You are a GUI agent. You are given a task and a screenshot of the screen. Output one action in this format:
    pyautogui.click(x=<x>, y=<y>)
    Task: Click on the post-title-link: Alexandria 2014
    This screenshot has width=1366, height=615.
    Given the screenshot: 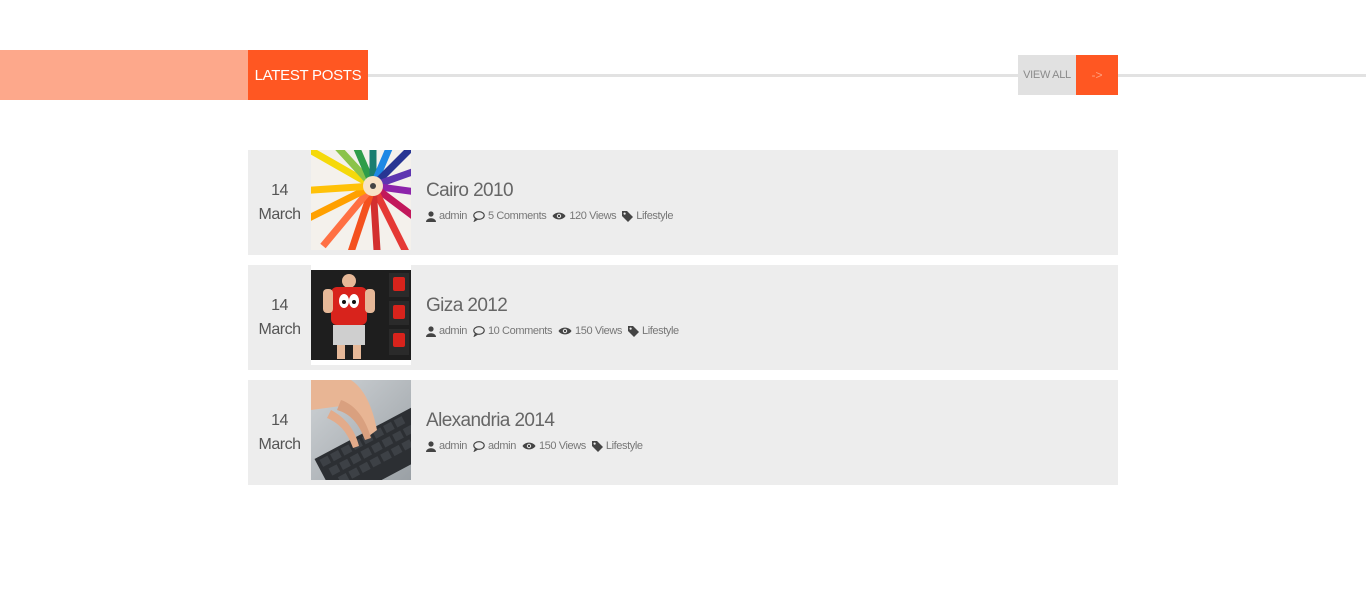 What is the action you would take?
    pyautogui.click(x=490, y=421)
    